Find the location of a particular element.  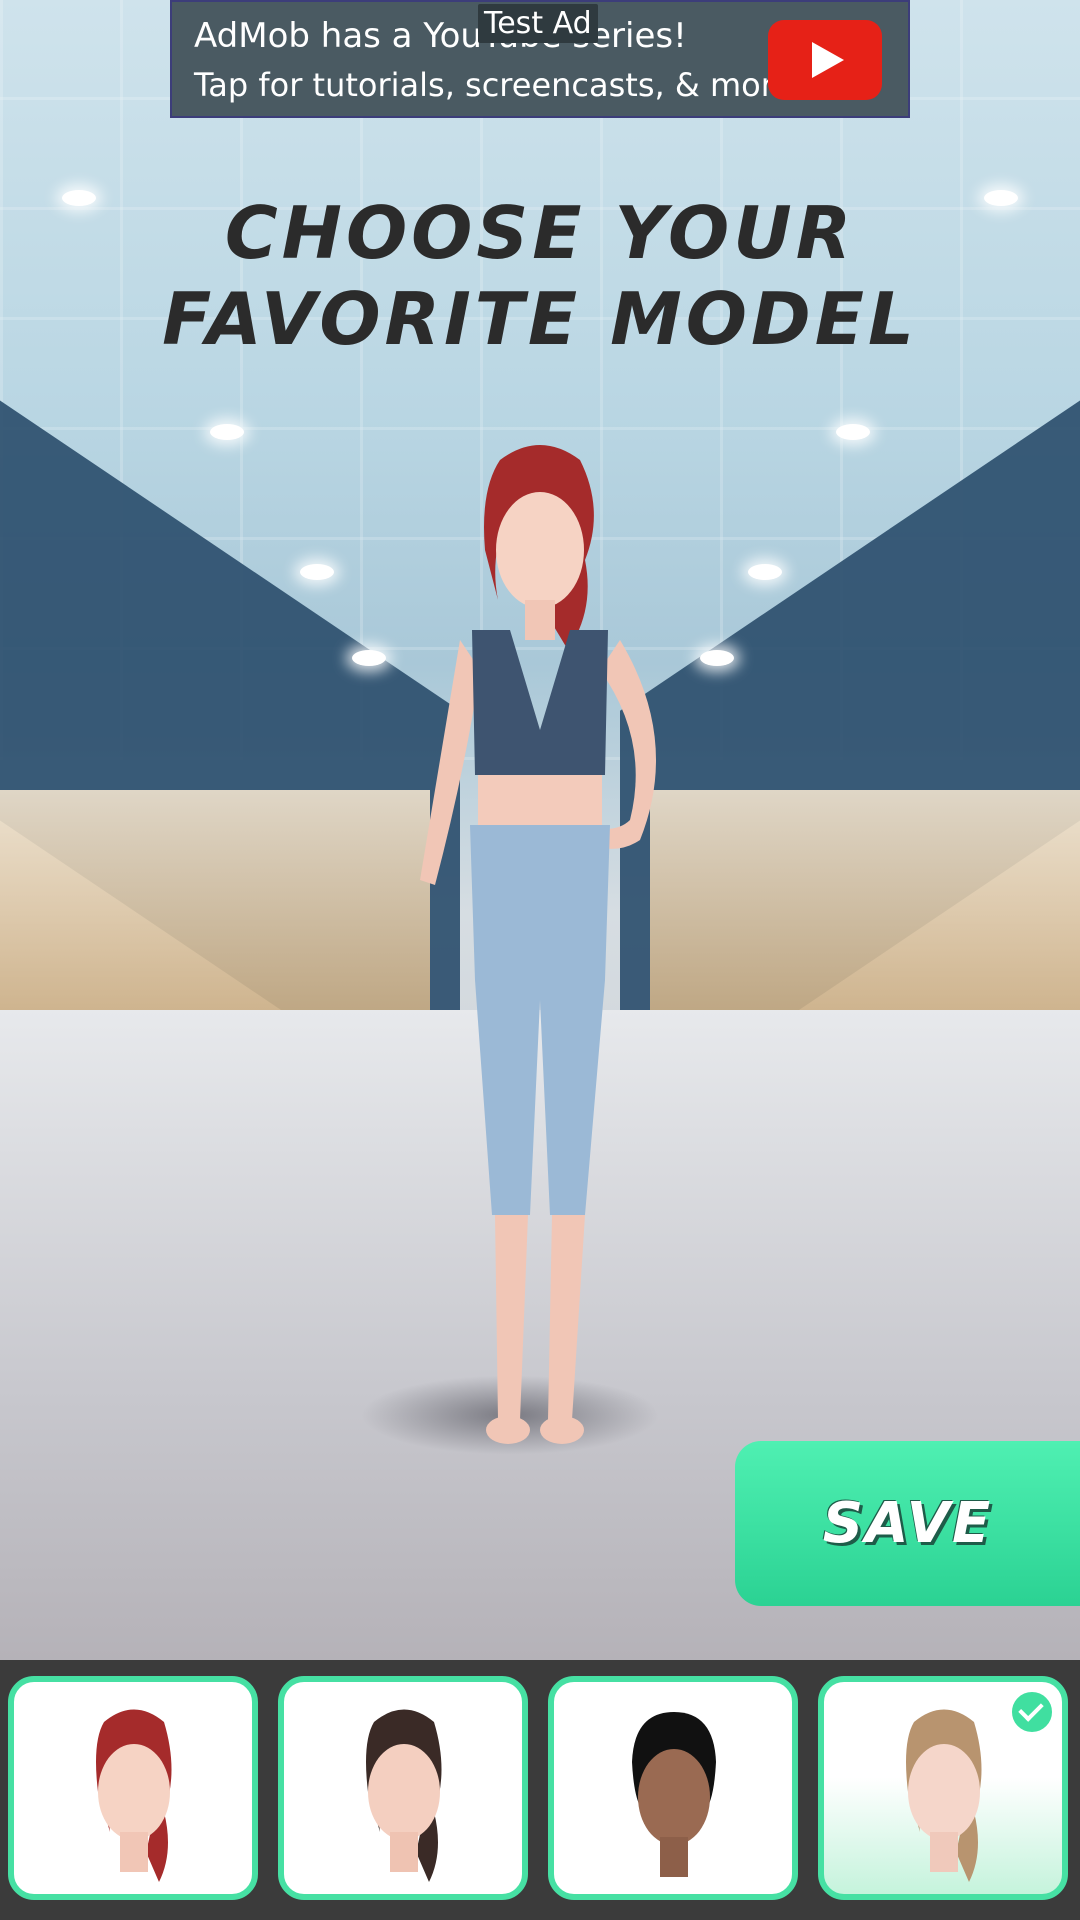

right-storefront is located at coordinates (865, 915).